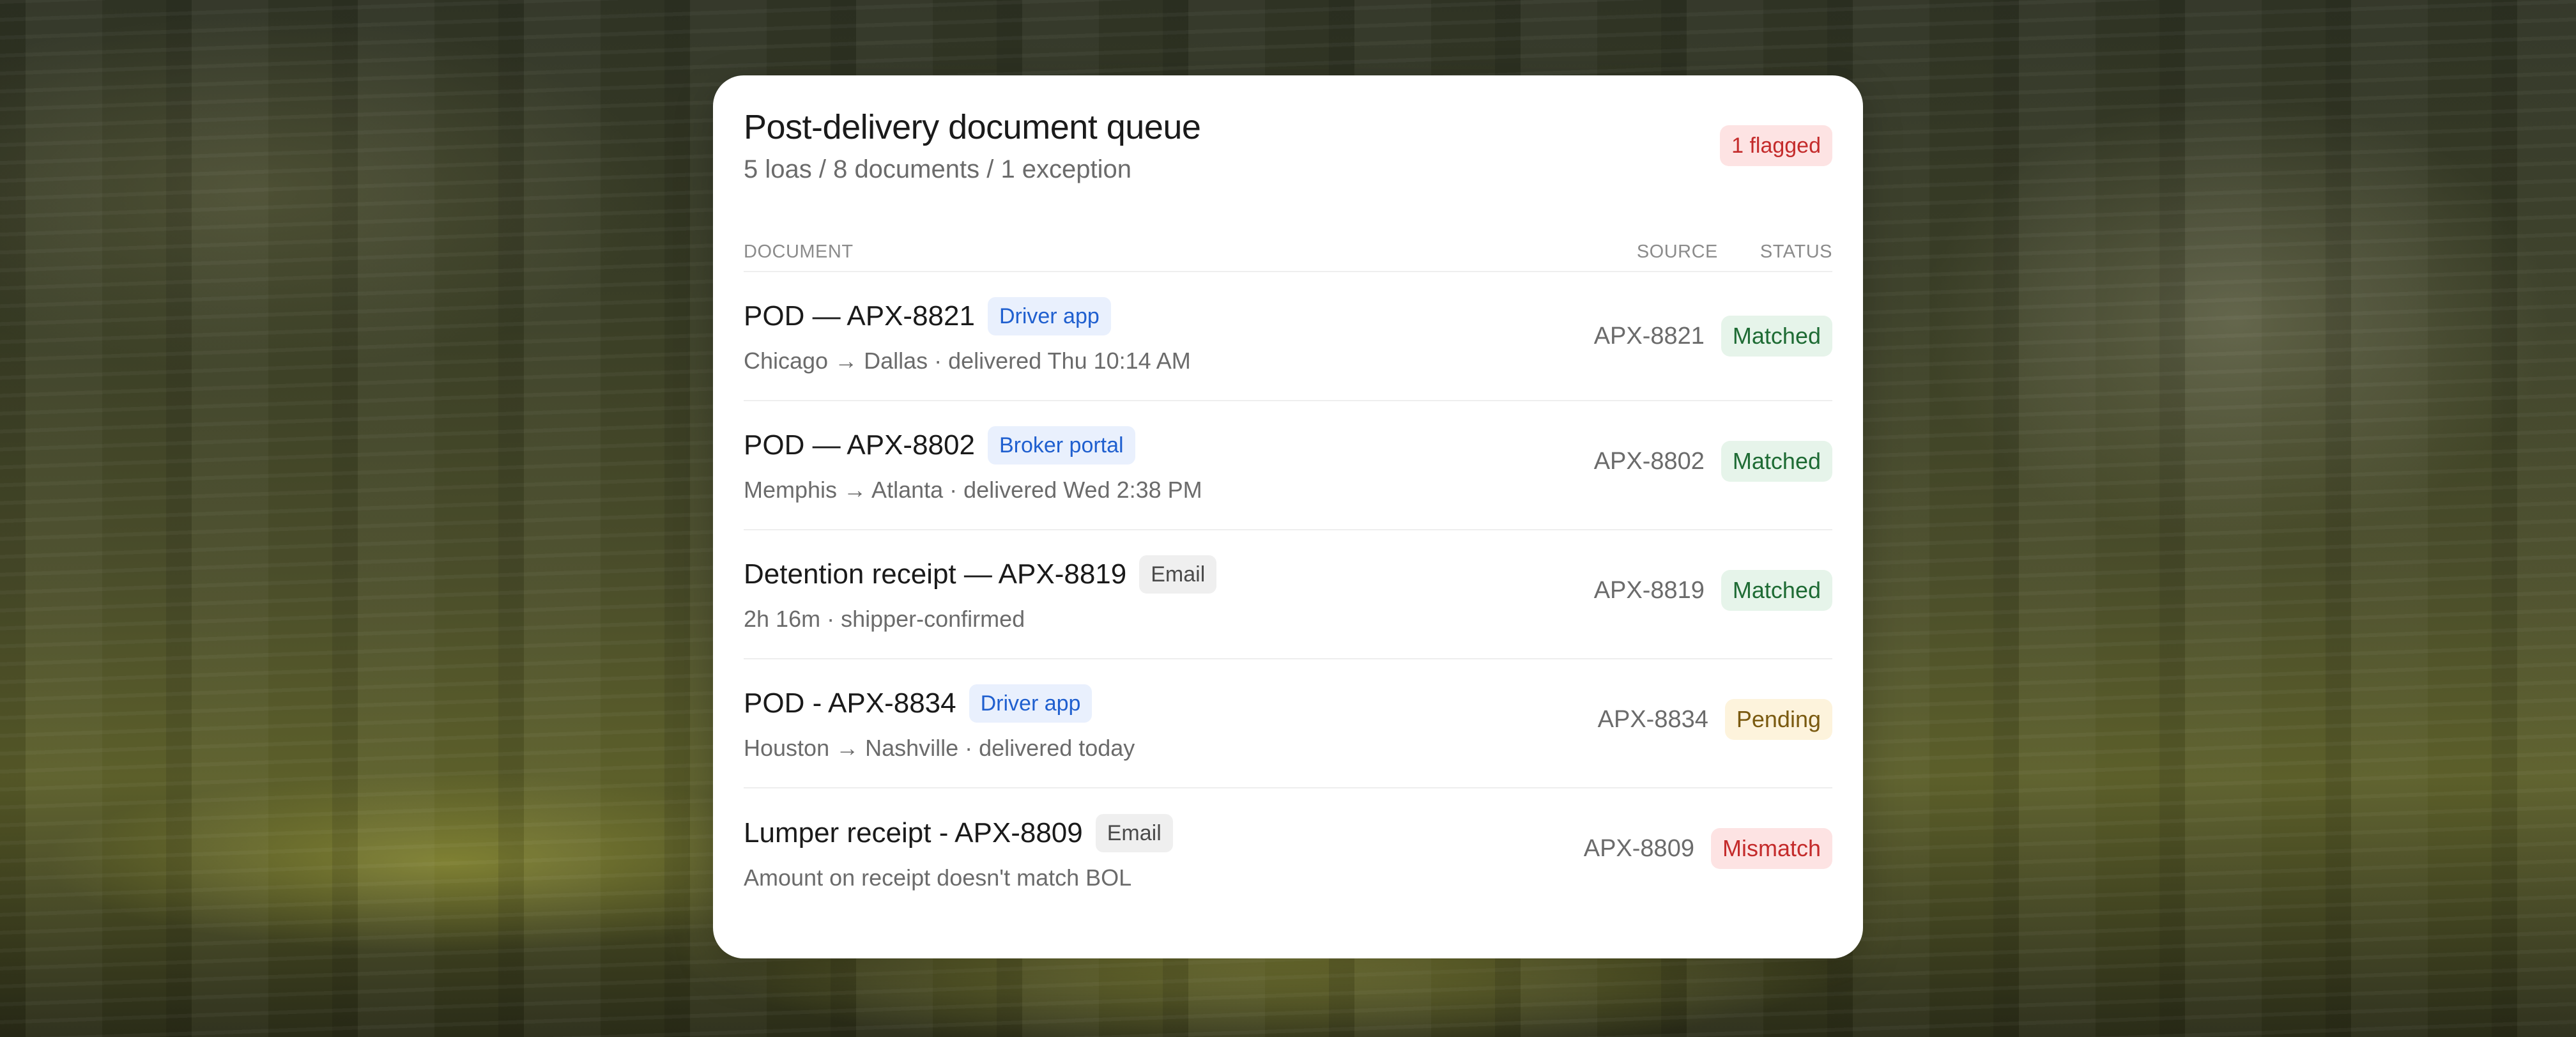 Image resolution: width=2576 pixels, height=1037 pixels. What do you see at coordinates (799, 251) in the screenshot?
I see `column-header-document: DOCUMENT` at bounding box center [799, 251].